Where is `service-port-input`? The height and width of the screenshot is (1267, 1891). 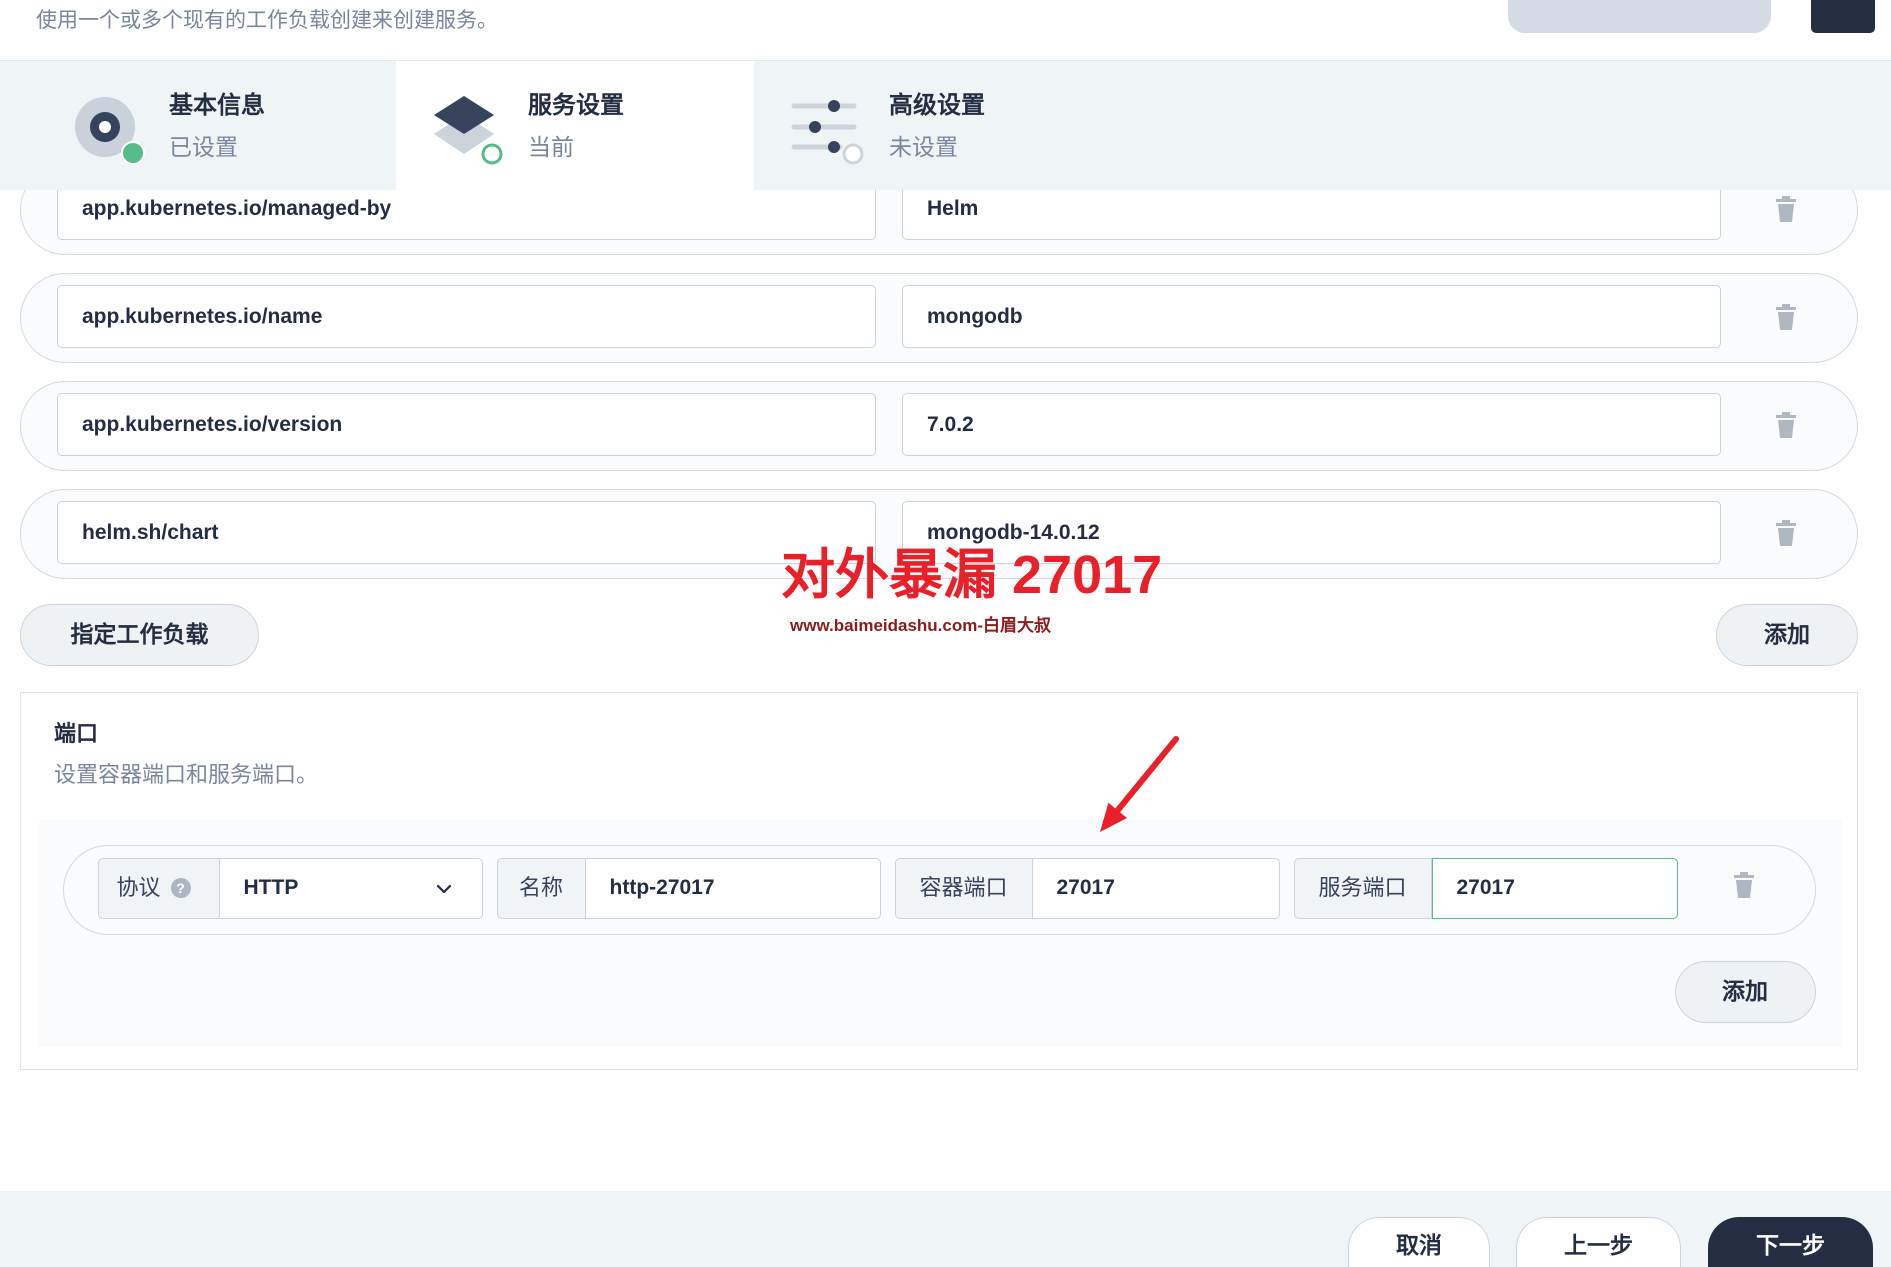 service-port-input is located at coordinates (1554, 888).